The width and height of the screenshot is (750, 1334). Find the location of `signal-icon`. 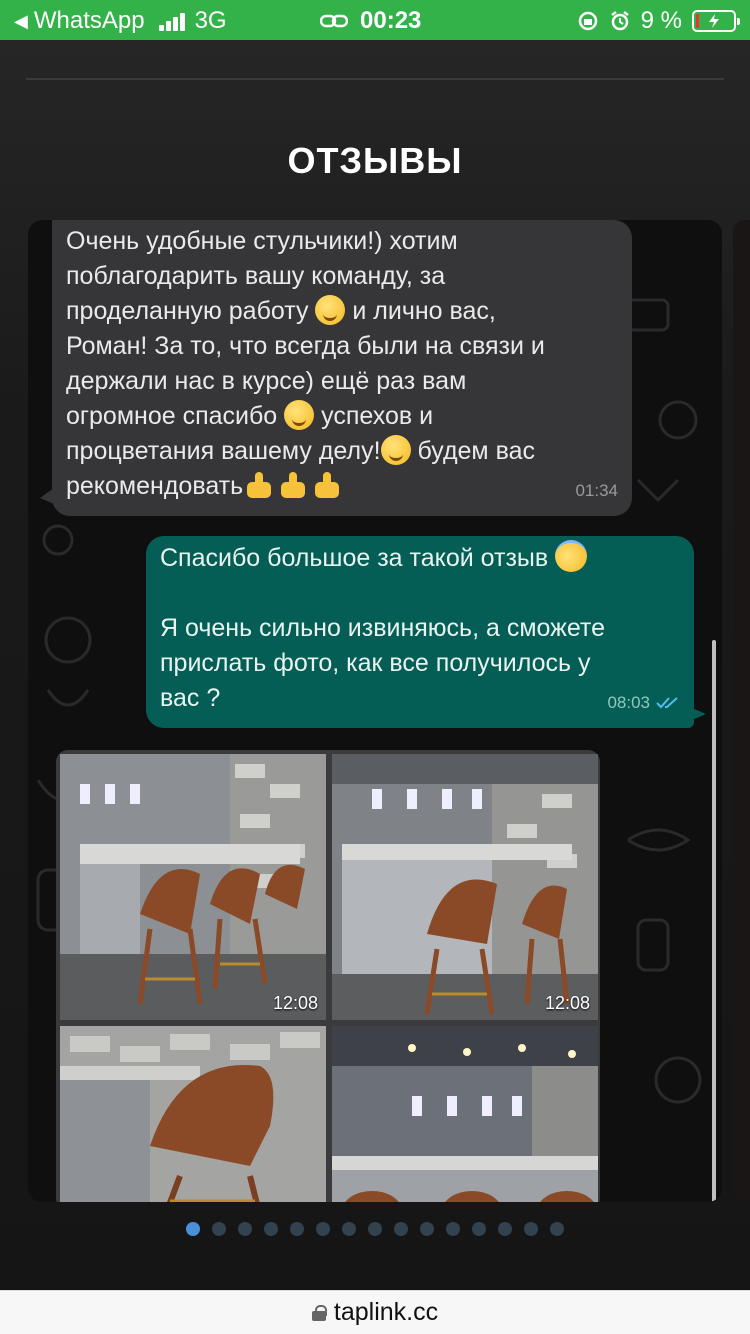

signal-icon is located at coordinates (171, 21).